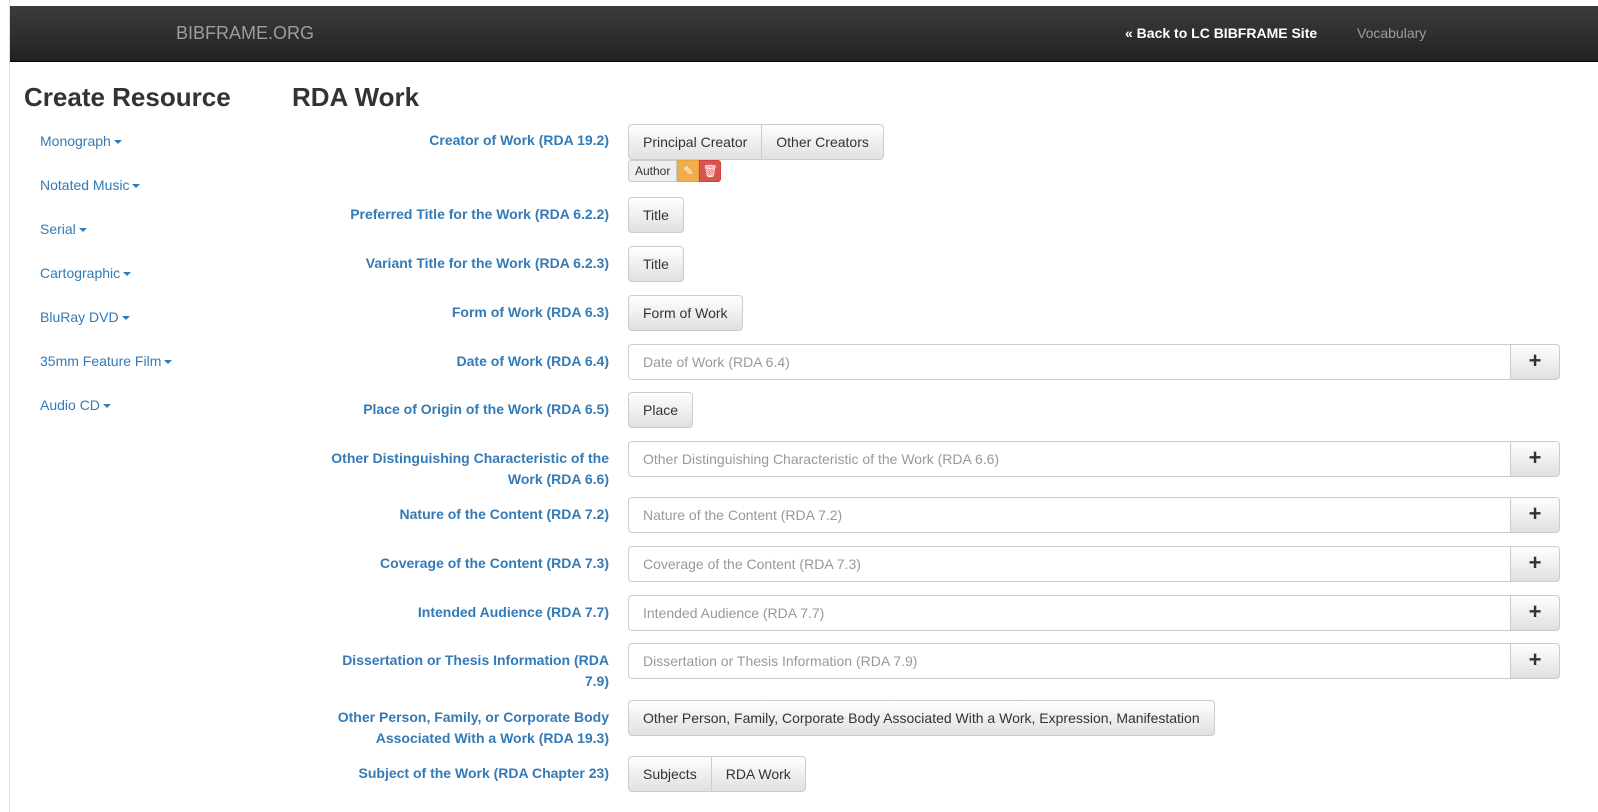 Image resolution: width=1598 pixels, height=812 pixels. Describe the element at coordinates (1535, 362) in the screenshot. I see `add-date-of-work-button: +` at that location.